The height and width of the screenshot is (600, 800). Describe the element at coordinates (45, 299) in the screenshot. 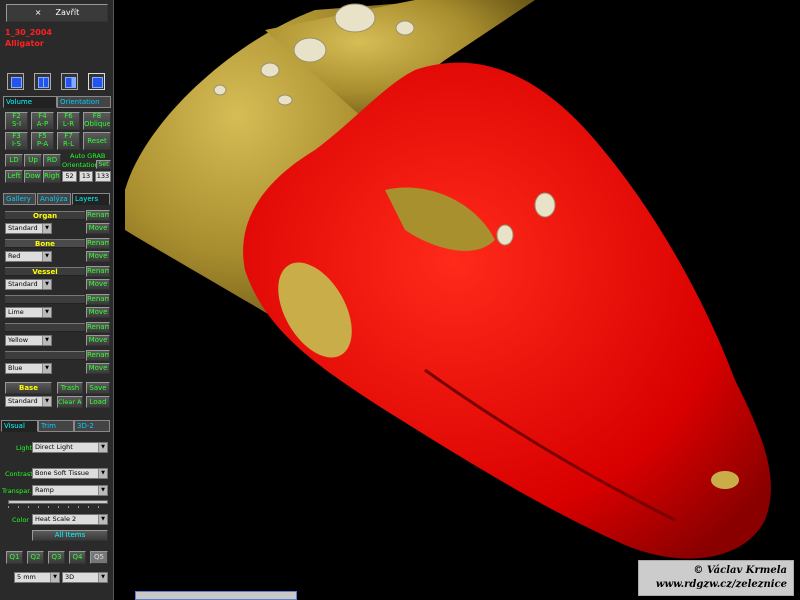

I see `layer4-header` at that location.